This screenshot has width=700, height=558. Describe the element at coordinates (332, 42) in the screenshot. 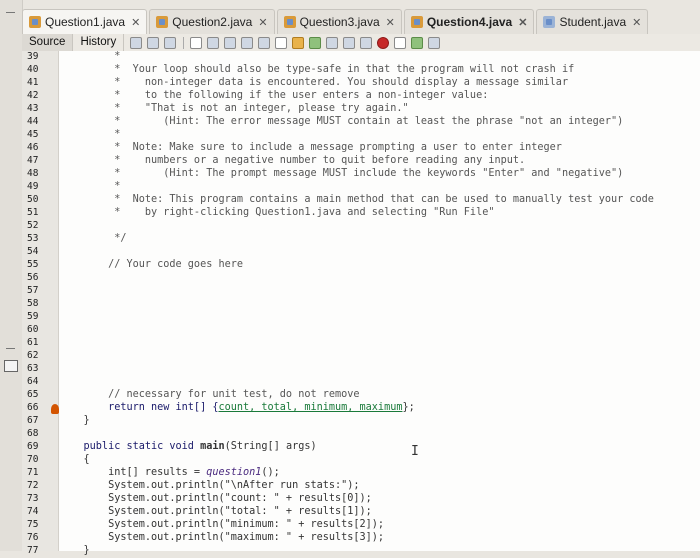

I see `toggle-bookmark-icon` at that location.